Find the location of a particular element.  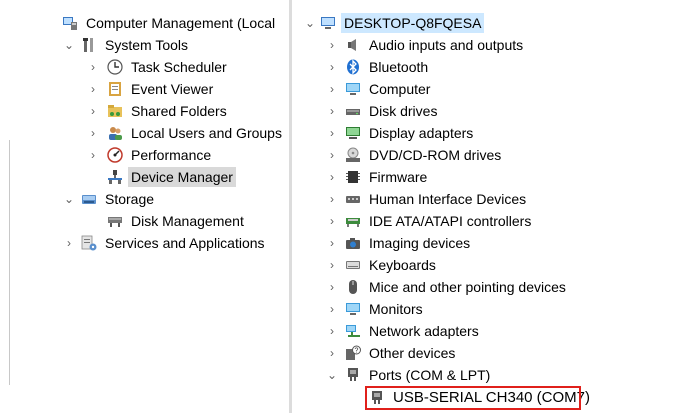

tree-node-system-tools: System Tools is located at coordinates (136, 45).